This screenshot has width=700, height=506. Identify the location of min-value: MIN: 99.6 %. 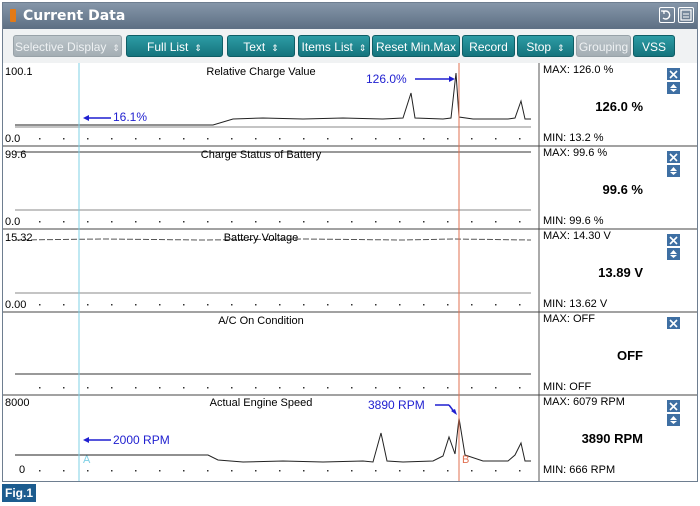
(573, 221).